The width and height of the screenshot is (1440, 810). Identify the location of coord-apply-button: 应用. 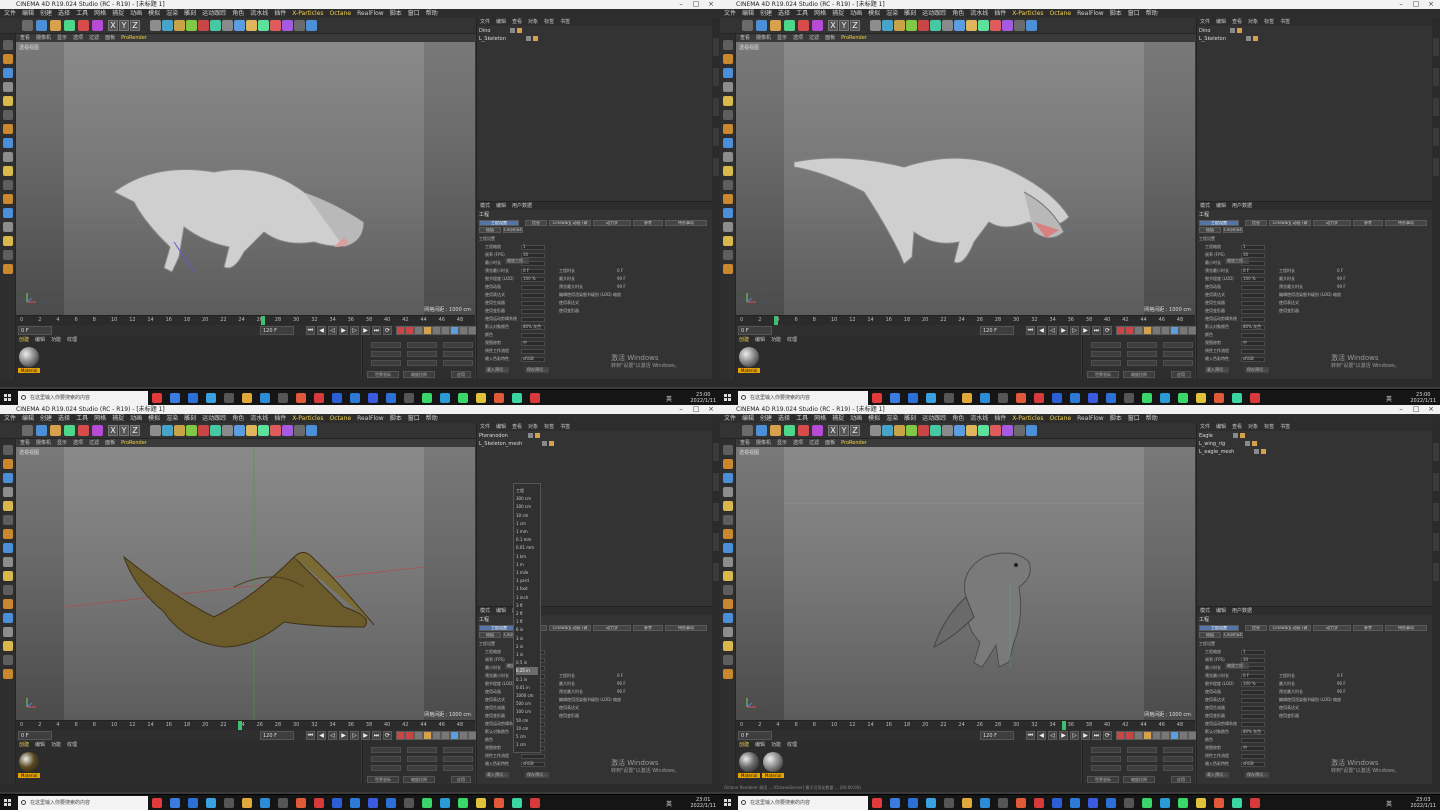
(1181, 374).